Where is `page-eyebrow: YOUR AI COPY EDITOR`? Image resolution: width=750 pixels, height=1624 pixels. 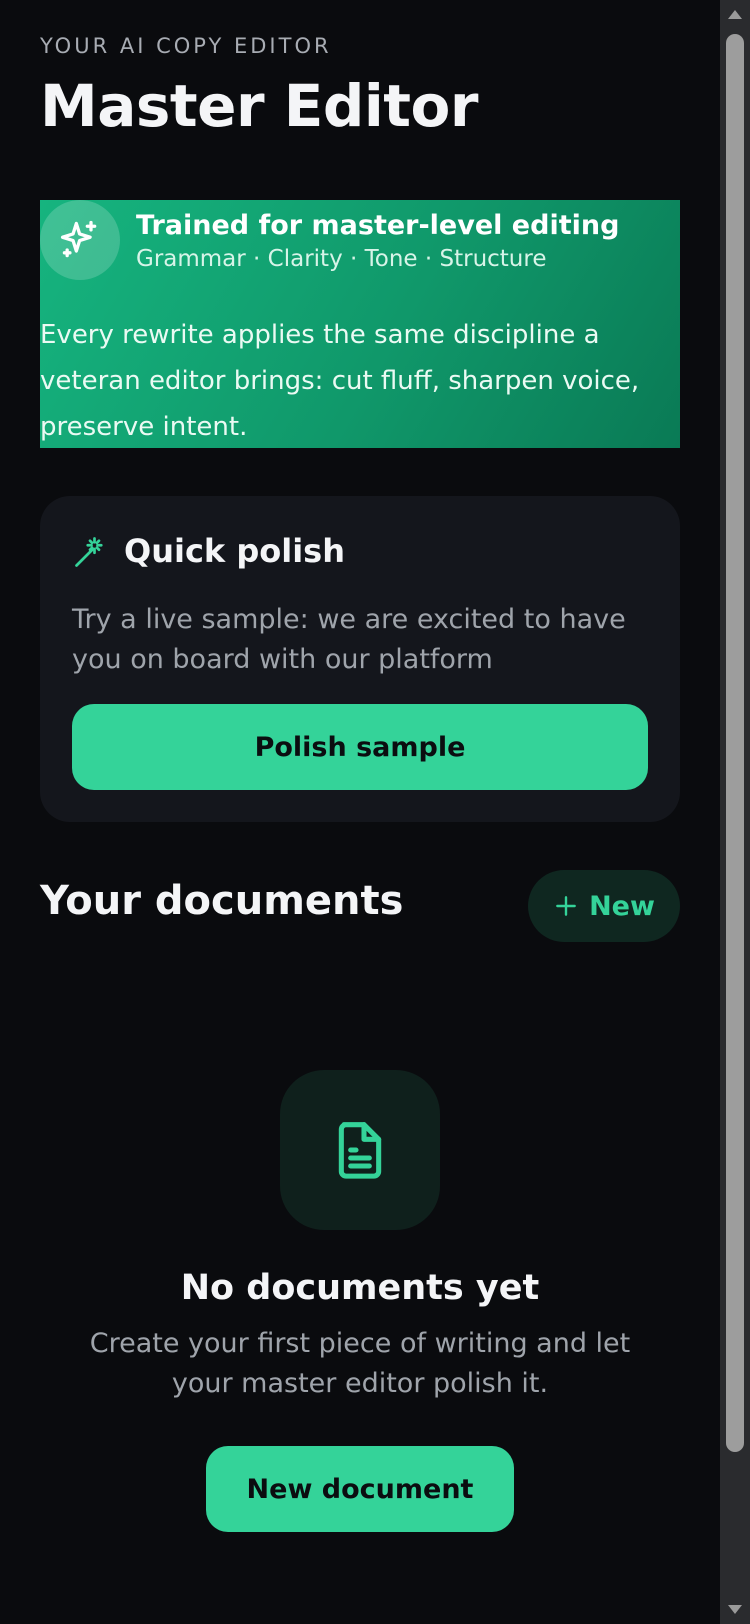 page-eyebrow: YOUR AI COPY EDITOR is located at coordinates (186, 46).